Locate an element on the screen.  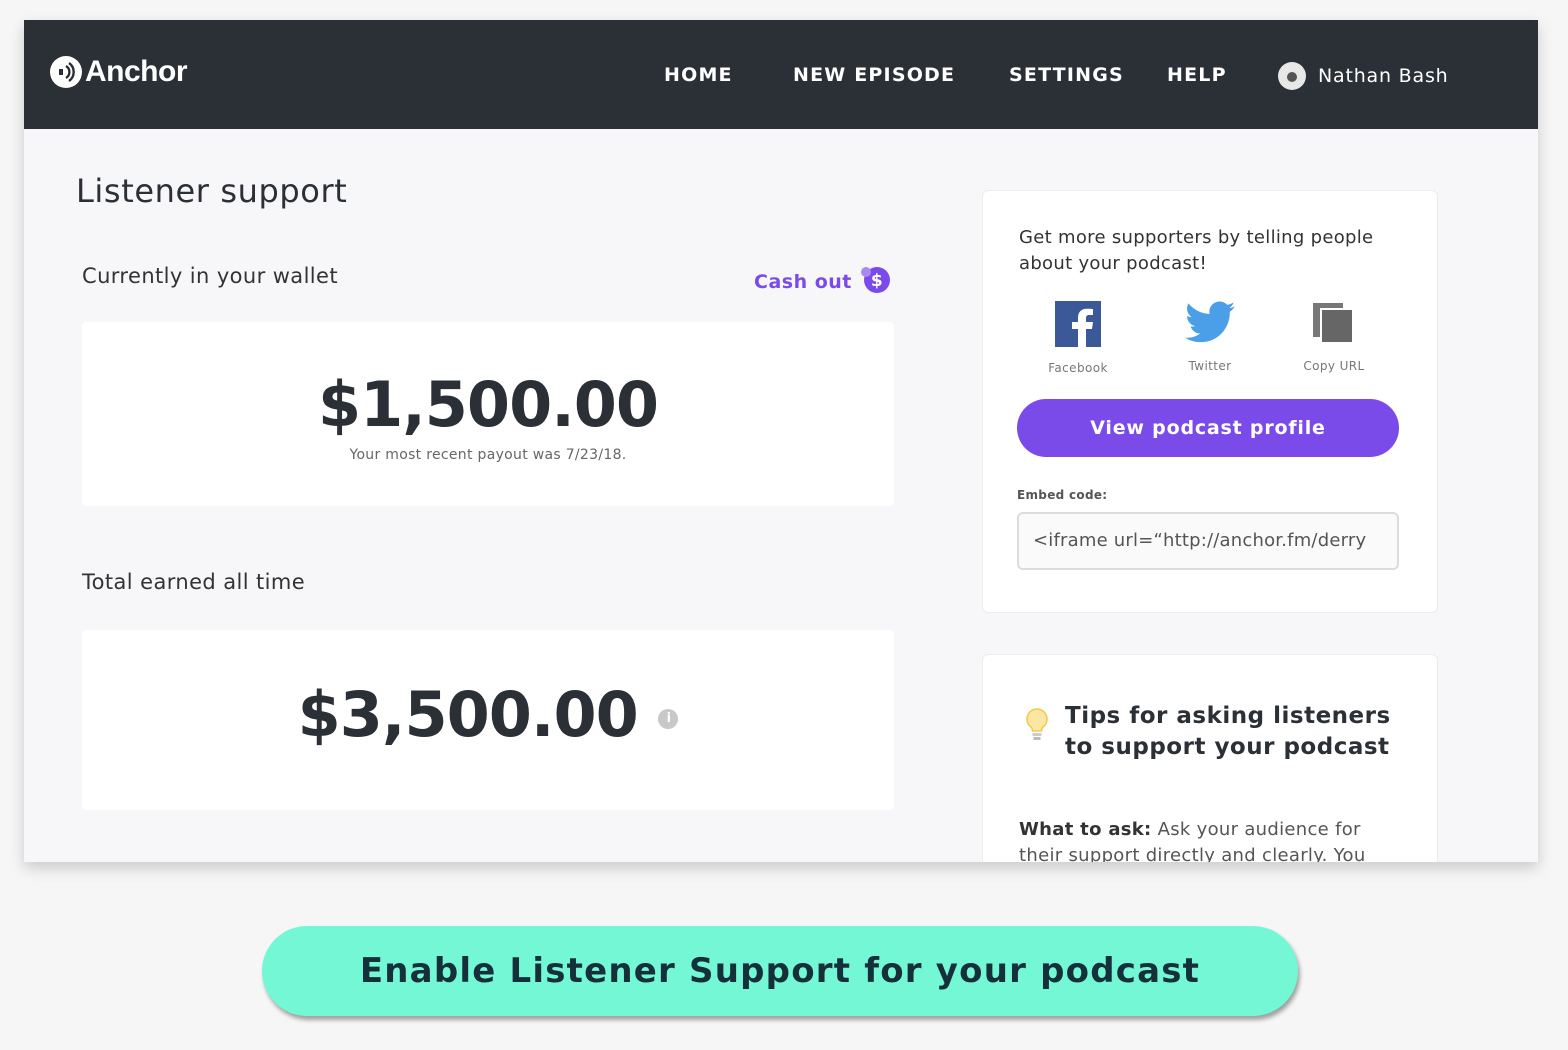
wallet-label: Currently in your wallet is located at coordinates (210, 276).